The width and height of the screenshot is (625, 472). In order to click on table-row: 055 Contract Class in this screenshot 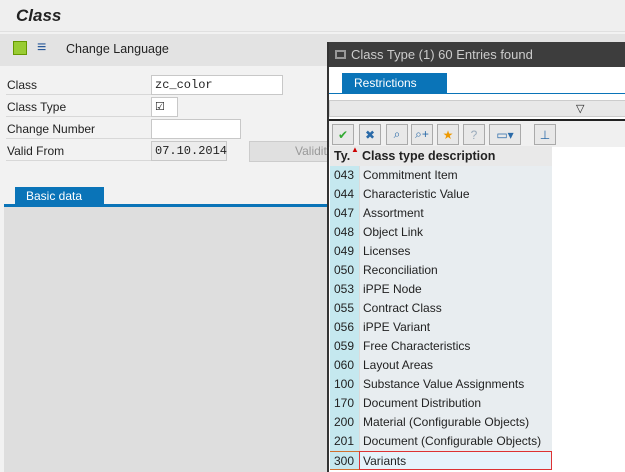, I will do `click(441, 308)`.